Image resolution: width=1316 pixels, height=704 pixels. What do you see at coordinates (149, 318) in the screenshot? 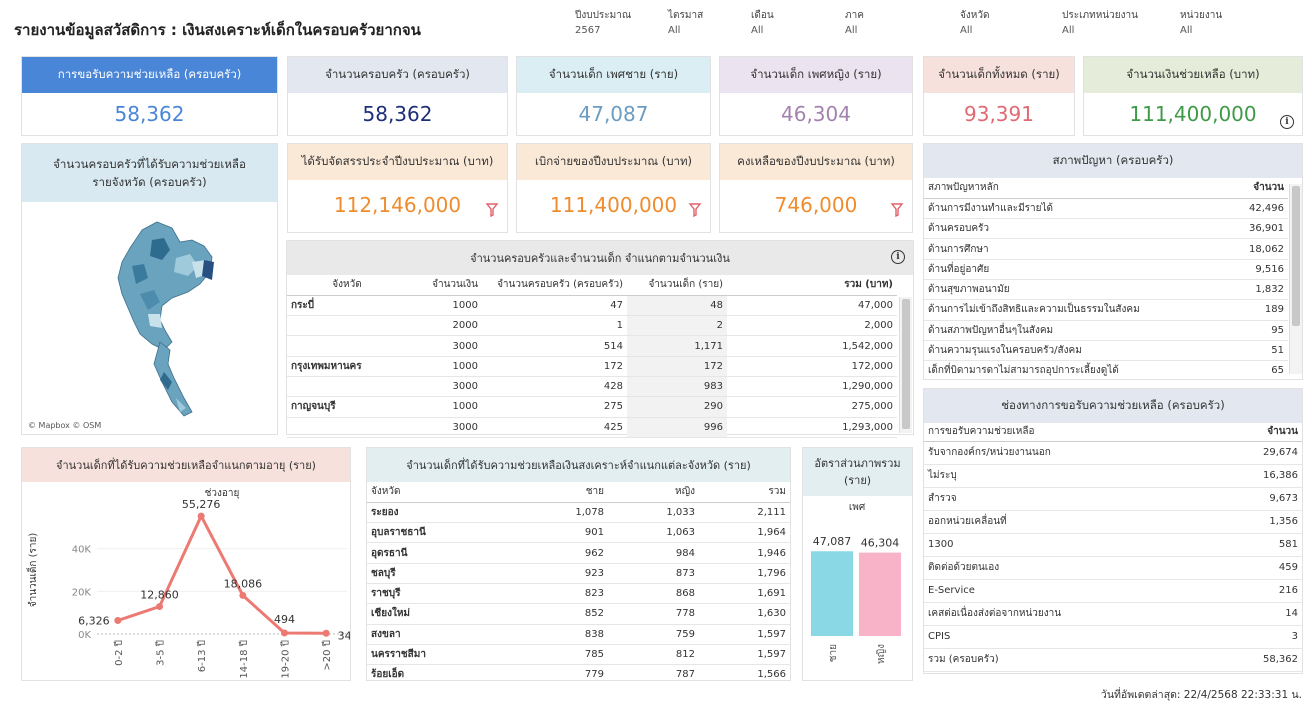
I see `thailand-map` at bounding box center [149, 318].